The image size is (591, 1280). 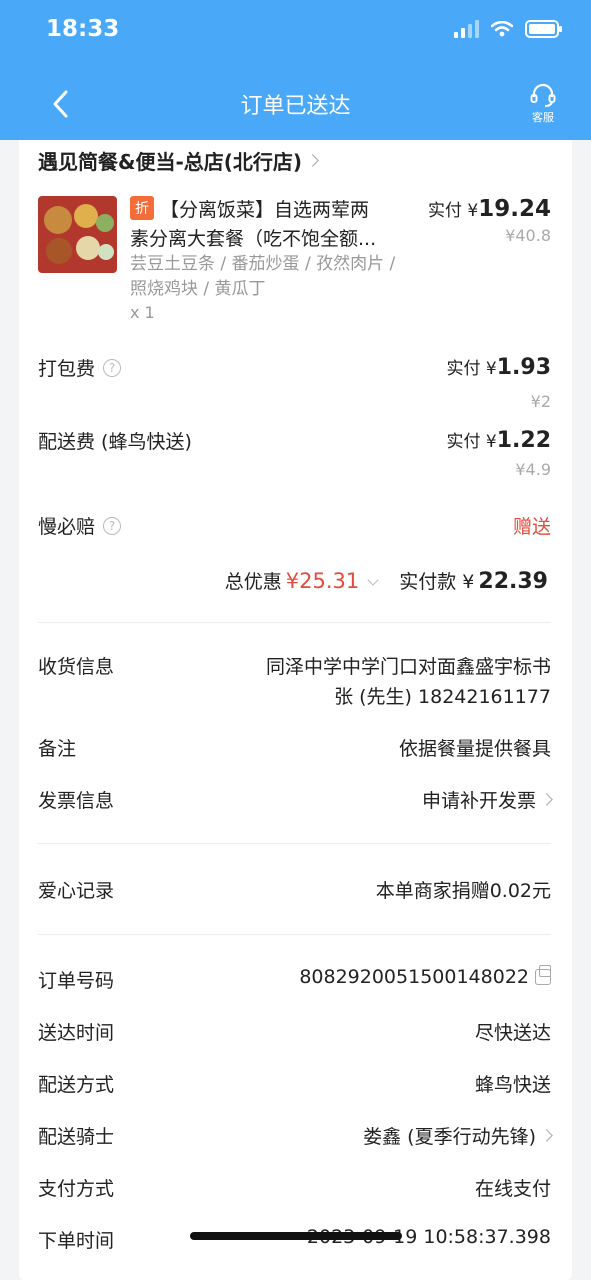 What do you see at coordinates (414, 977) in the screenshot?
I see `order-id-value: 8082920051500148022` at bounding box center [414, 977].